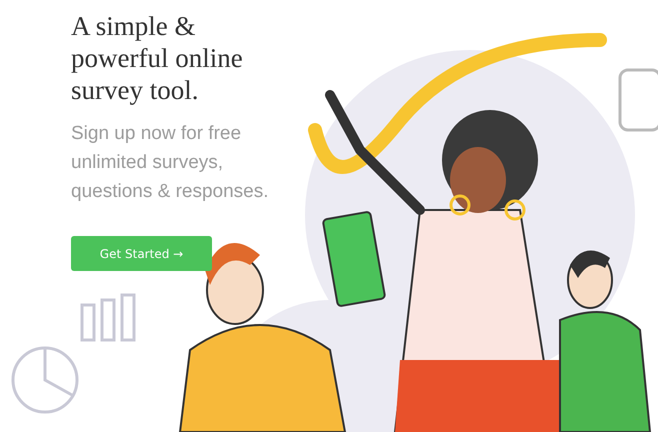 The width and height of the screenshot is (658, 432). I want to click on headline: A simple & powerful online survey tool., so click(157, 58).